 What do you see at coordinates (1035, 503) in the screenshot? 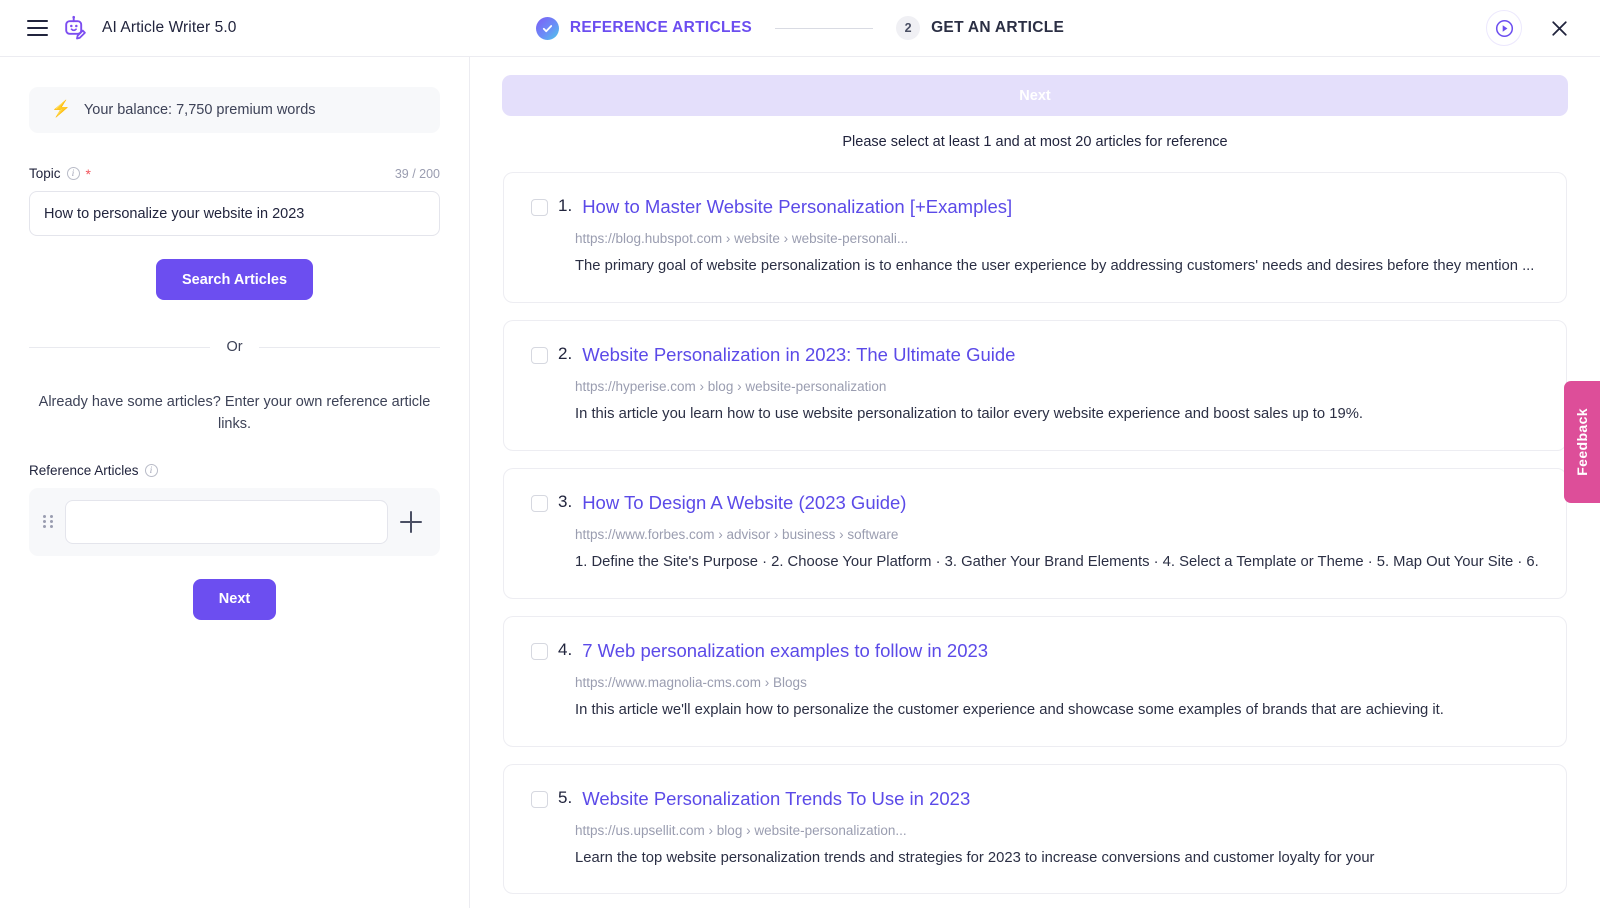
I see `result-header: 3. How To Design A Website (2023 Guide)` at bounding box center [1035, 503].